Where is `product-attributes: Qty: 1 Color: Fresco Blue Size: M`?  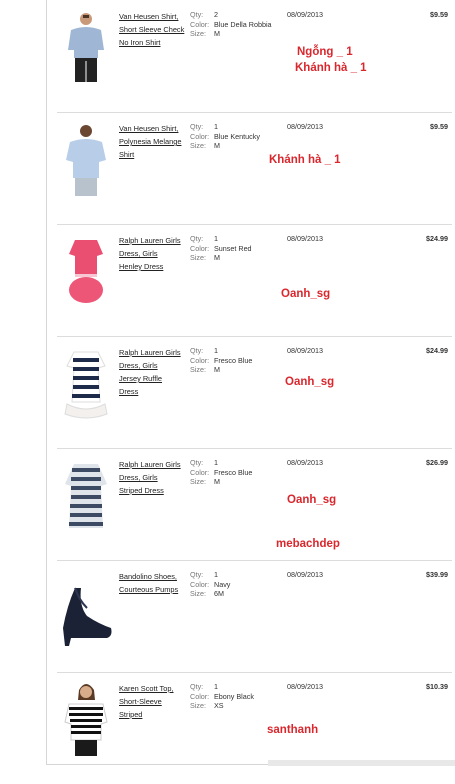
product-attributes: Qty: 1 Color: Fresco Blue Size: M is located at coordinates (221, 472).